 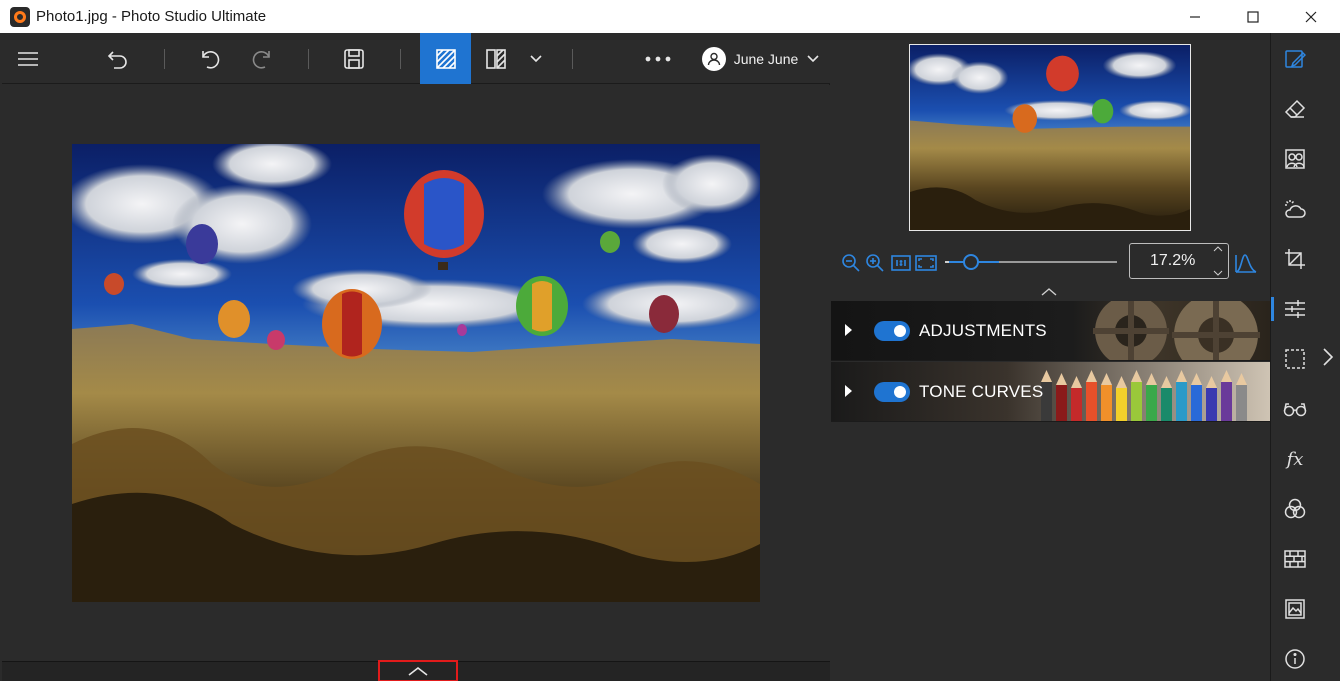 I want to click on compare-split-button, so click(x=445, y=58).